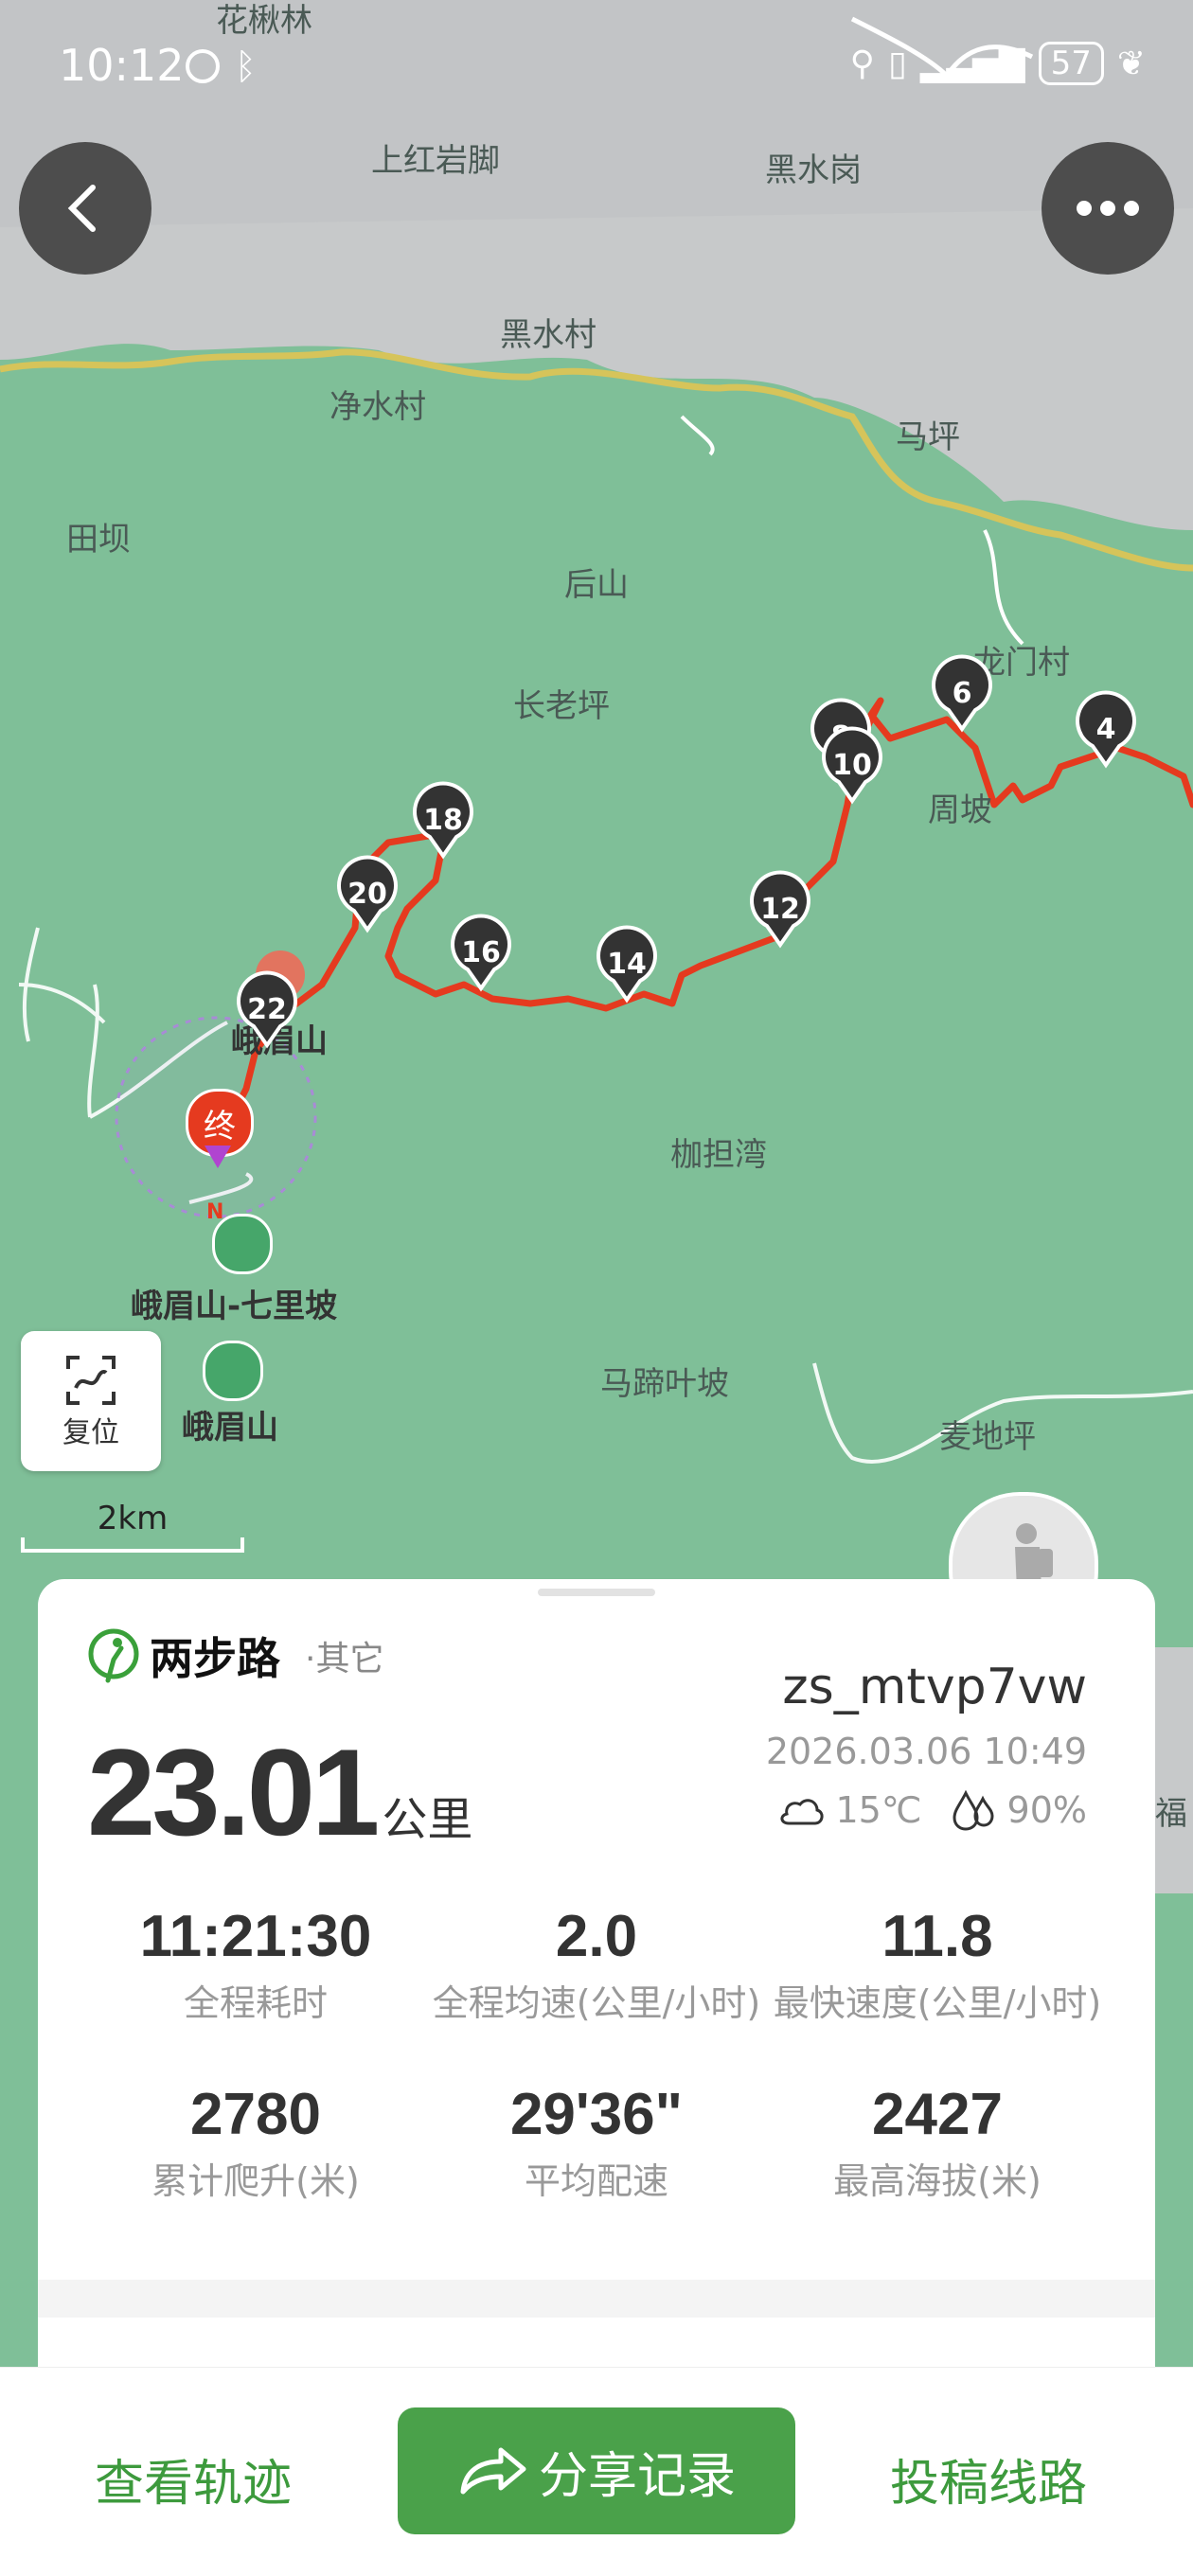  I want to click on humidity-icon, so click(973, 1810).